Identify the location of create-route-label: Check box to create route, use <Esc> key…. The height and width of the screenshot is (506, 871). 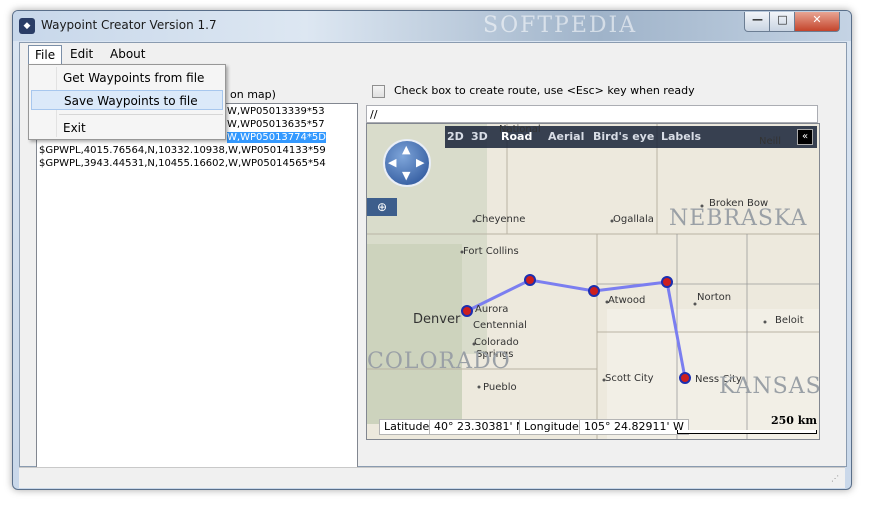
(544, 90).